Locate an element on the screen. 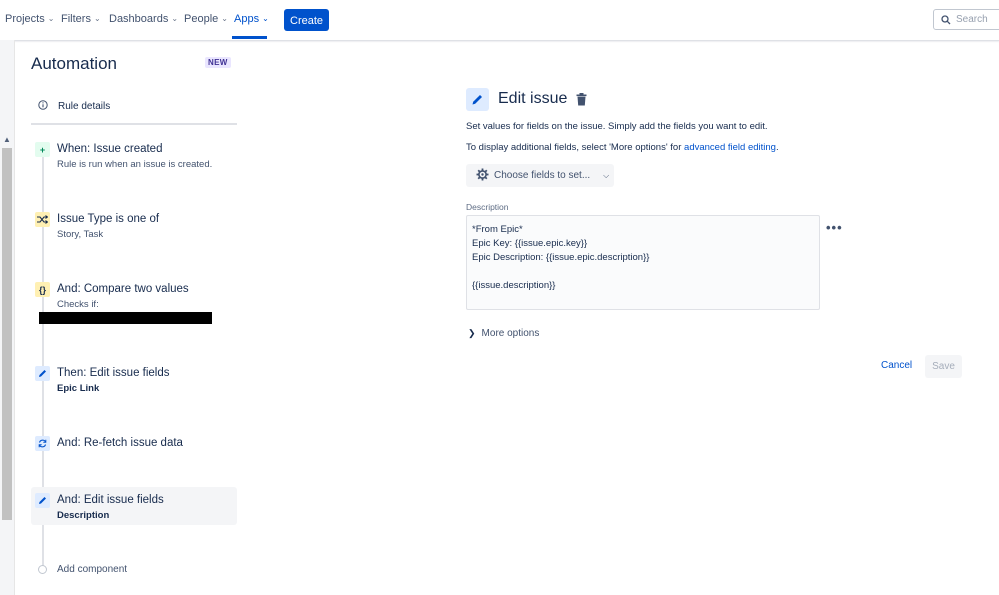 The width and height of the screenshot is (999, 595). nav-people-label: People is located at coordinates (201, 19).